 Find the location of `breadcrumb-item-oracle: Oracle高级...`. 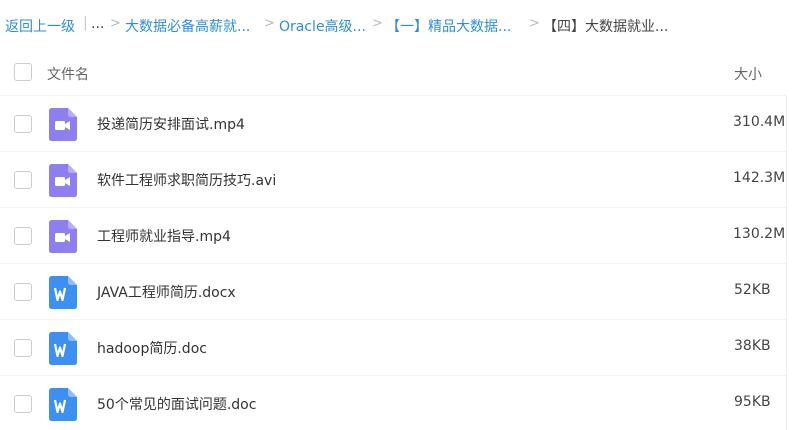

breadcrumb-item-oracle: Oracle高级... is located at coordinates (322, 26).